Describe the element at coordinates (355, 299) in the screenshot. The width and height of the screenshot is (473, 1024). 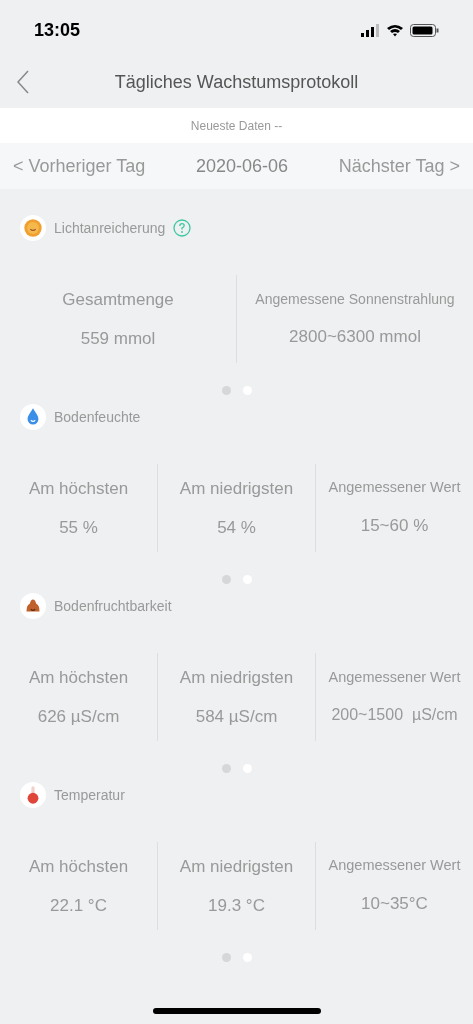
I see `stat-label: Angemessene Sonnenstrahlung` at that location.